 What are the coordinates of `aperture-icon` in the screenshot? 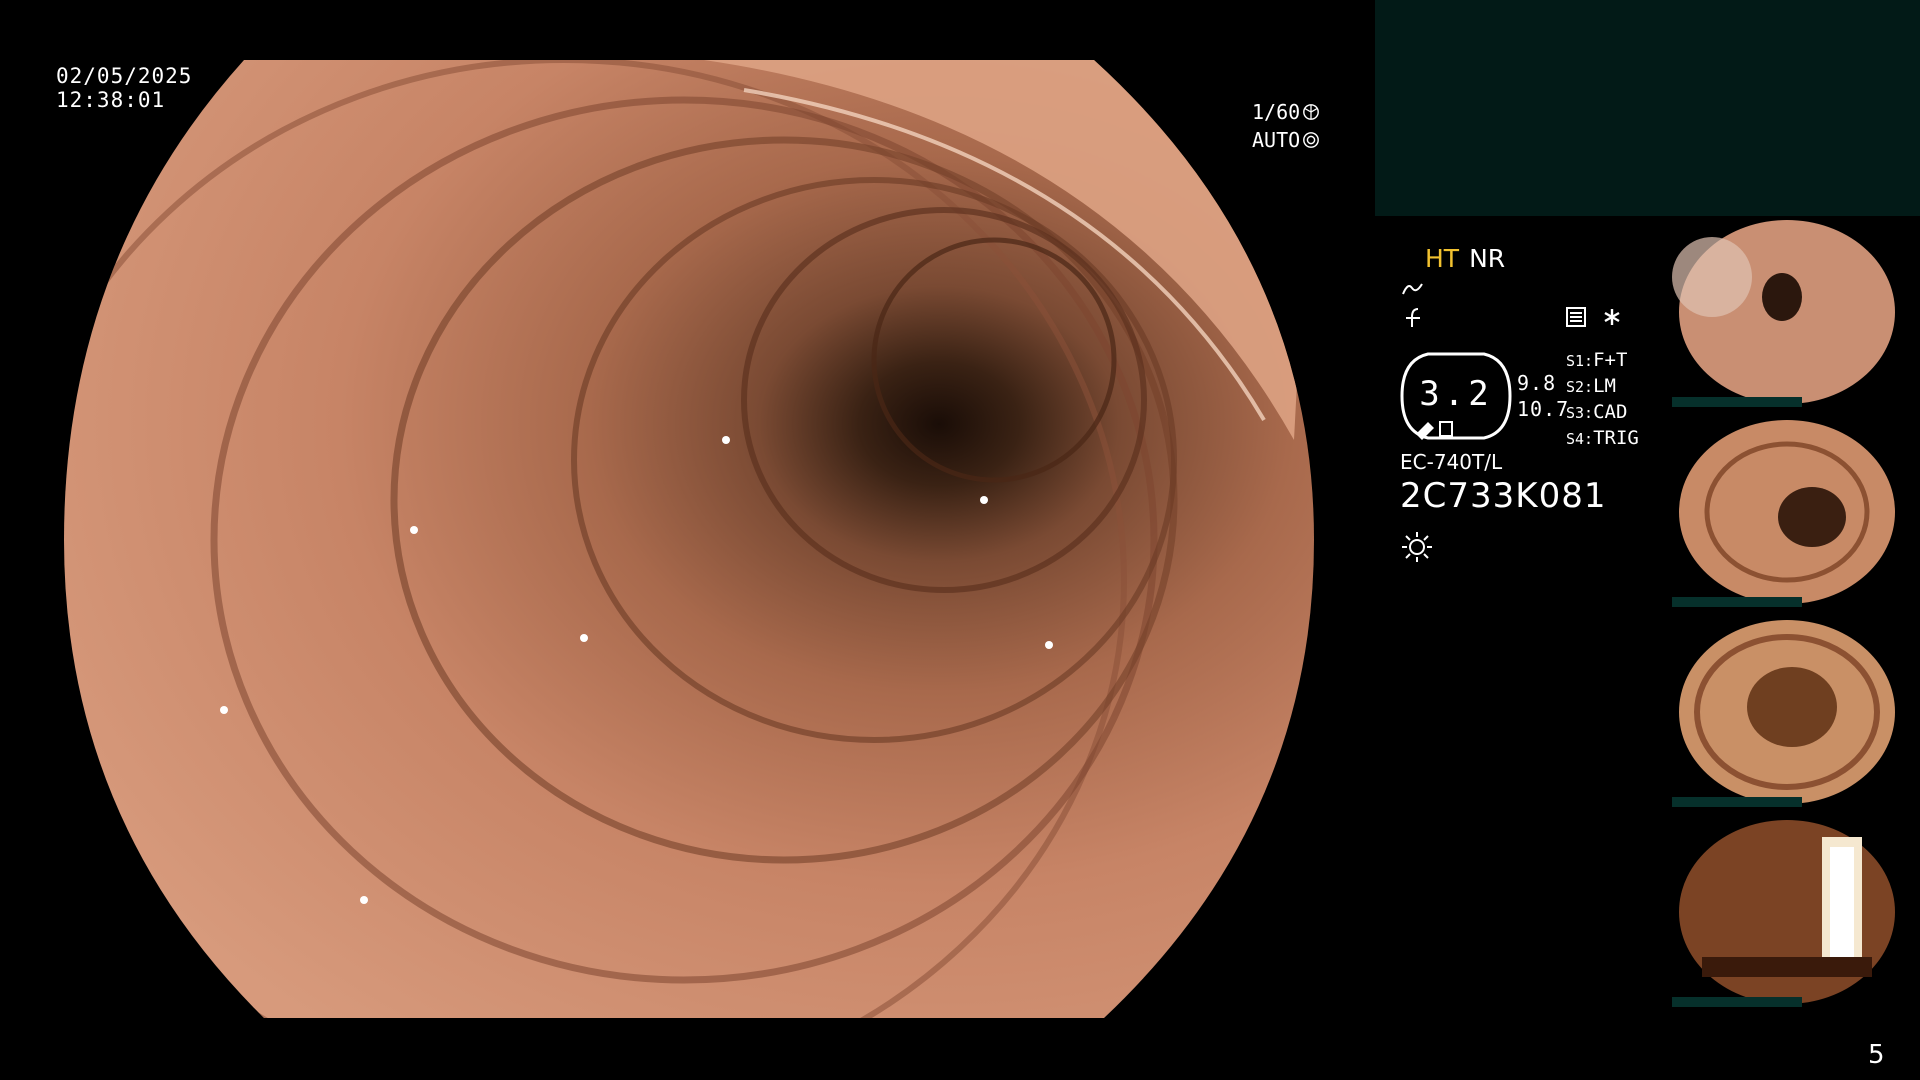 It's located at (1311, 140).